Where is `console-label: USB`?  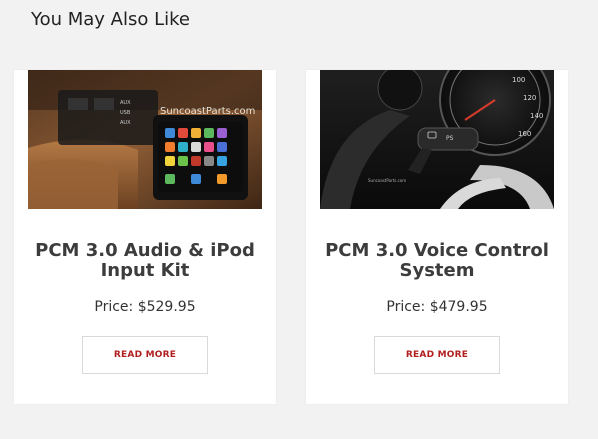
console-label: USB is located at coordinates (125, 113).